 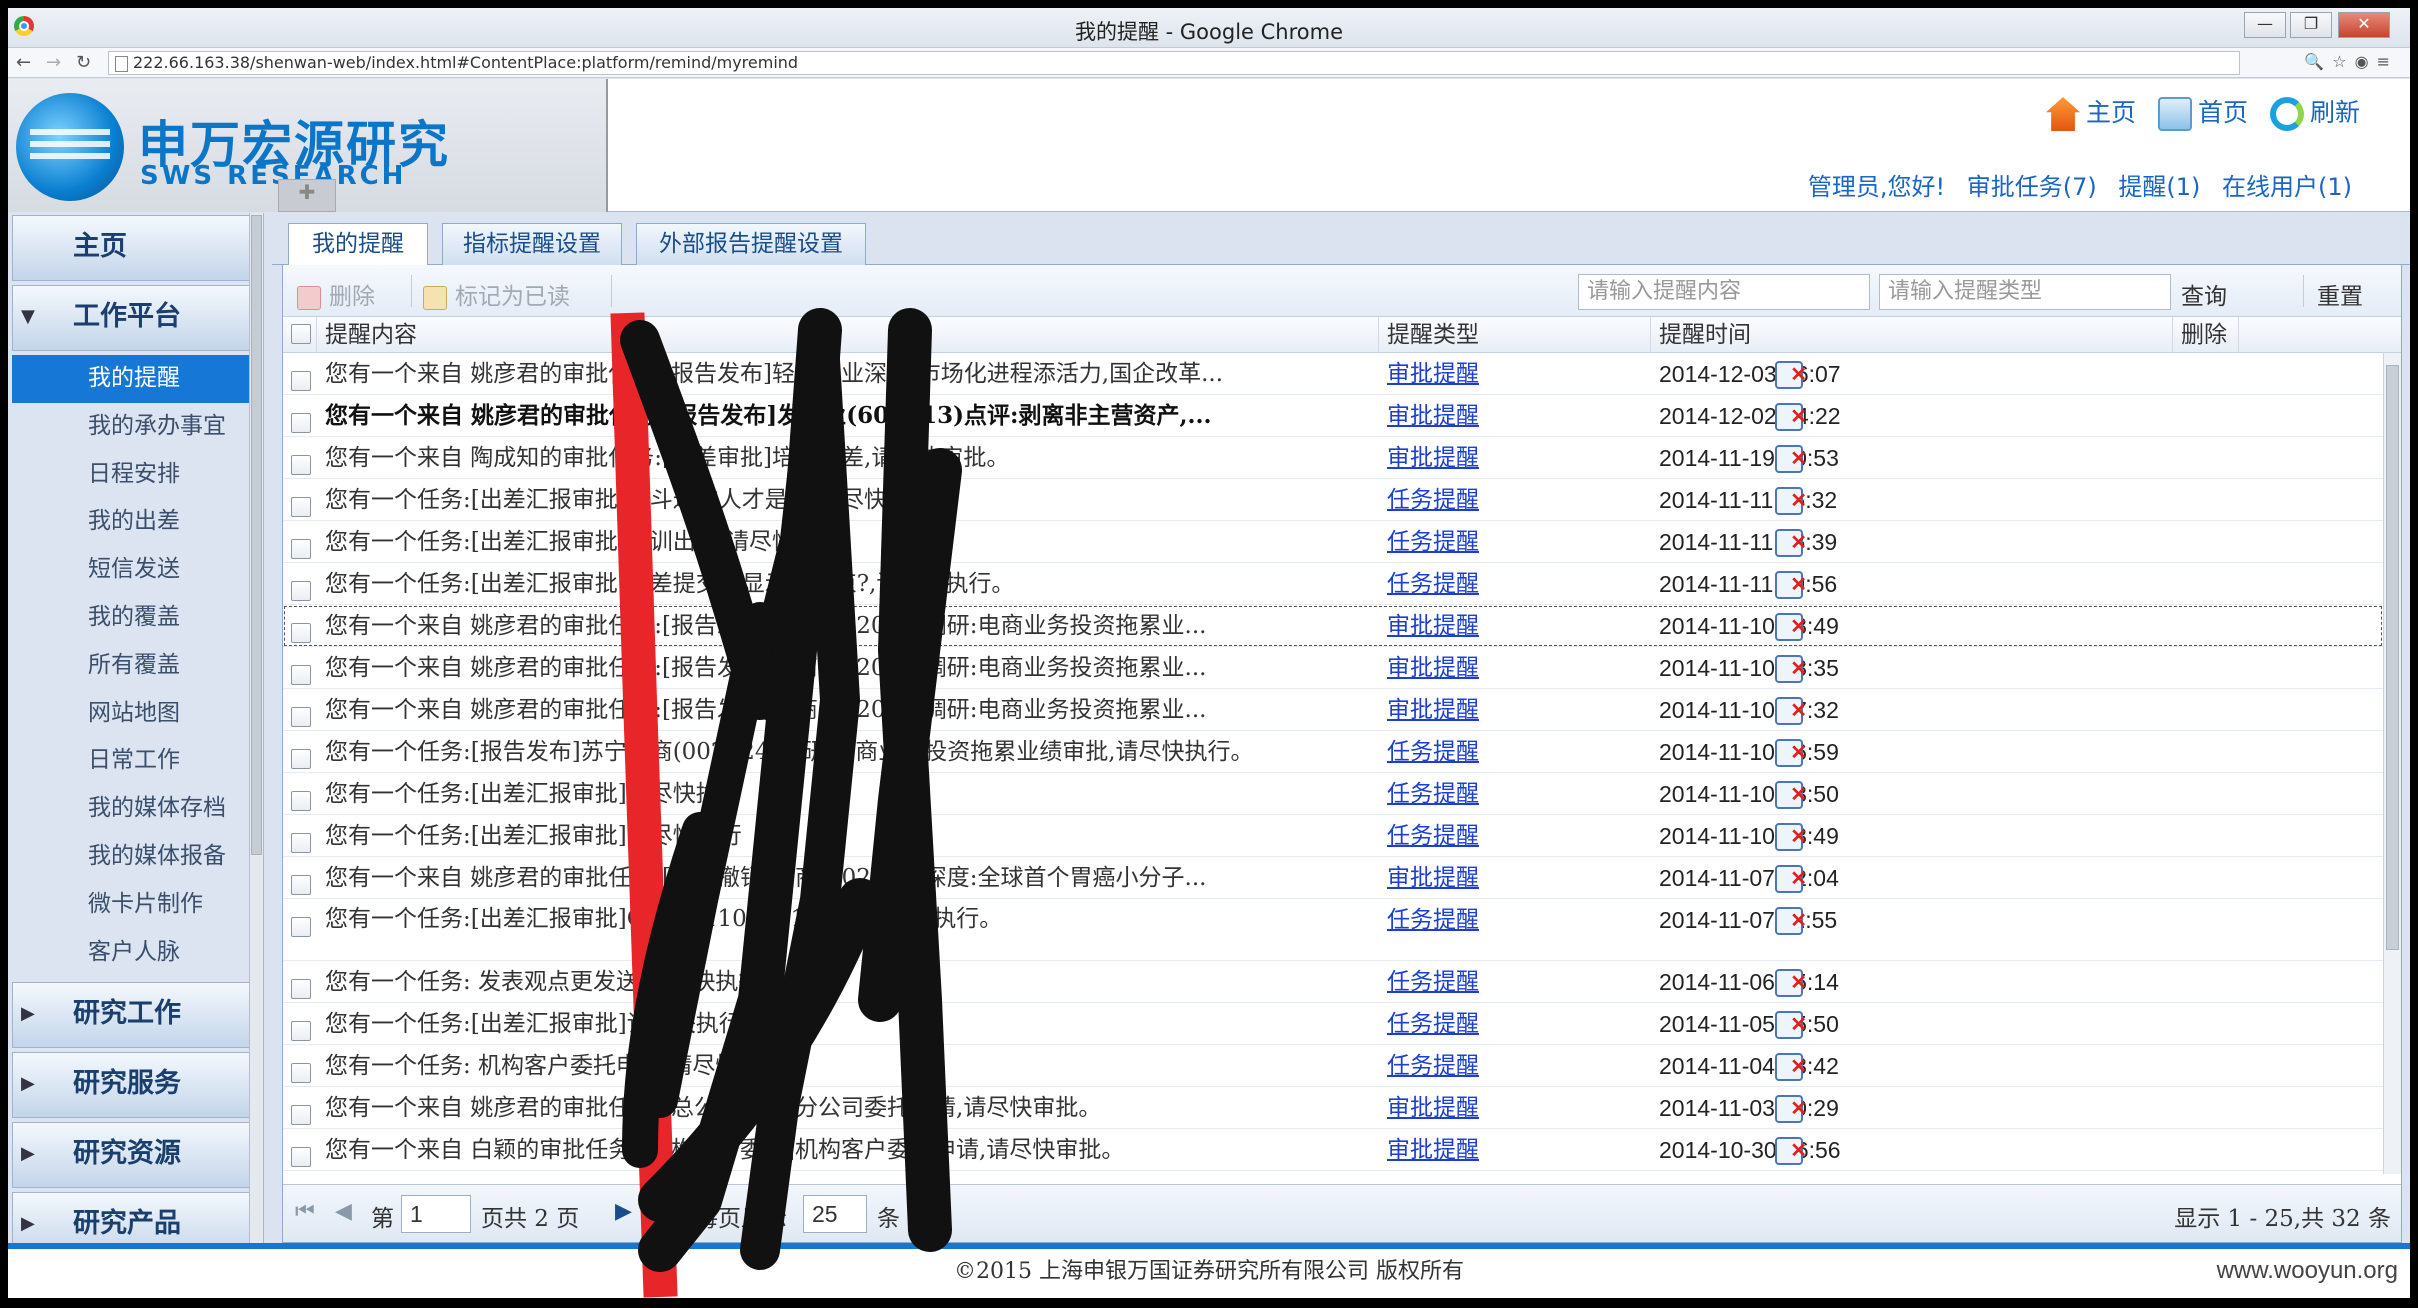 What do you see at coordinates (135, 1085) in the screenshot?
I see `sidebar-section-research-service: ▶ 研究服务` at bounding box center [135, 1085].